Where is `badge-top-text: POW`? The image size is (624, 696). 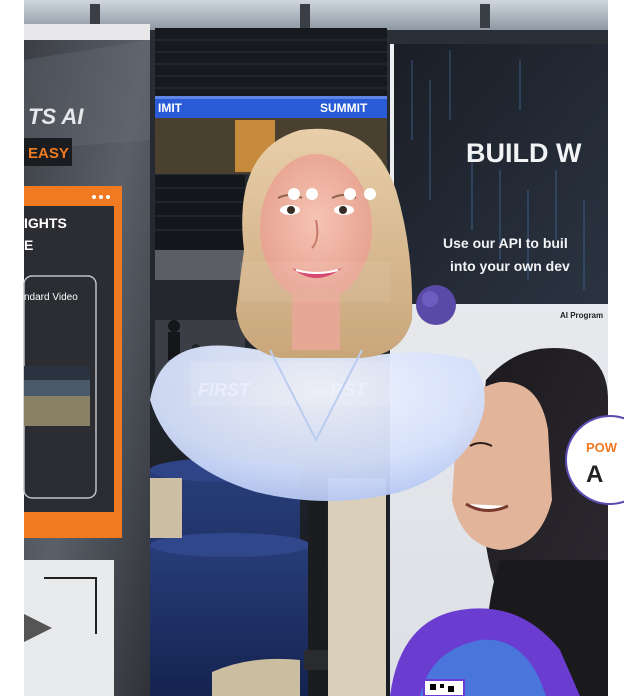
badge-top-text: POW is located at coordinates (602, 447).